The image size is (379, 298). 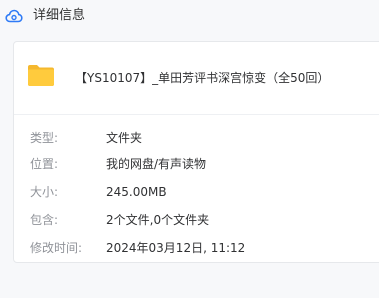 What do you see at coordinates (196, 138) in the screenshot?
I see `detail-row-type: 类型: 文件夹` at bounding box center [196, 138].